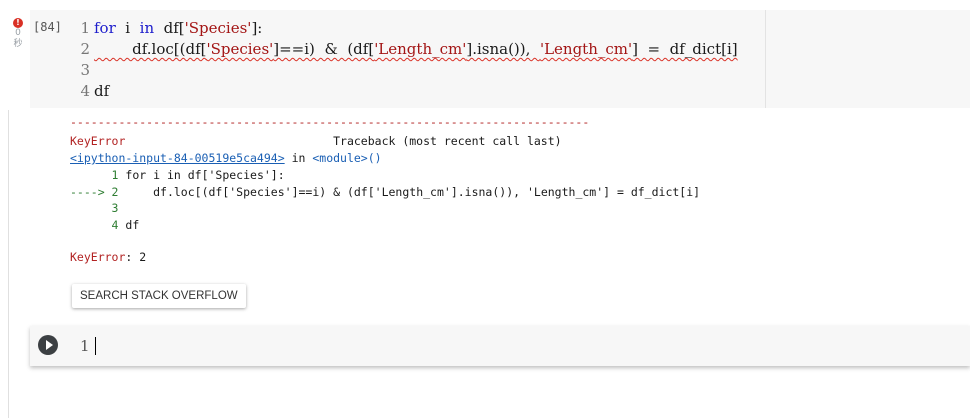  What do you see at coordinates (91, 192) in the screenshot?
I see `traceback-arrow: ---->` at bounding box center [91, 192].